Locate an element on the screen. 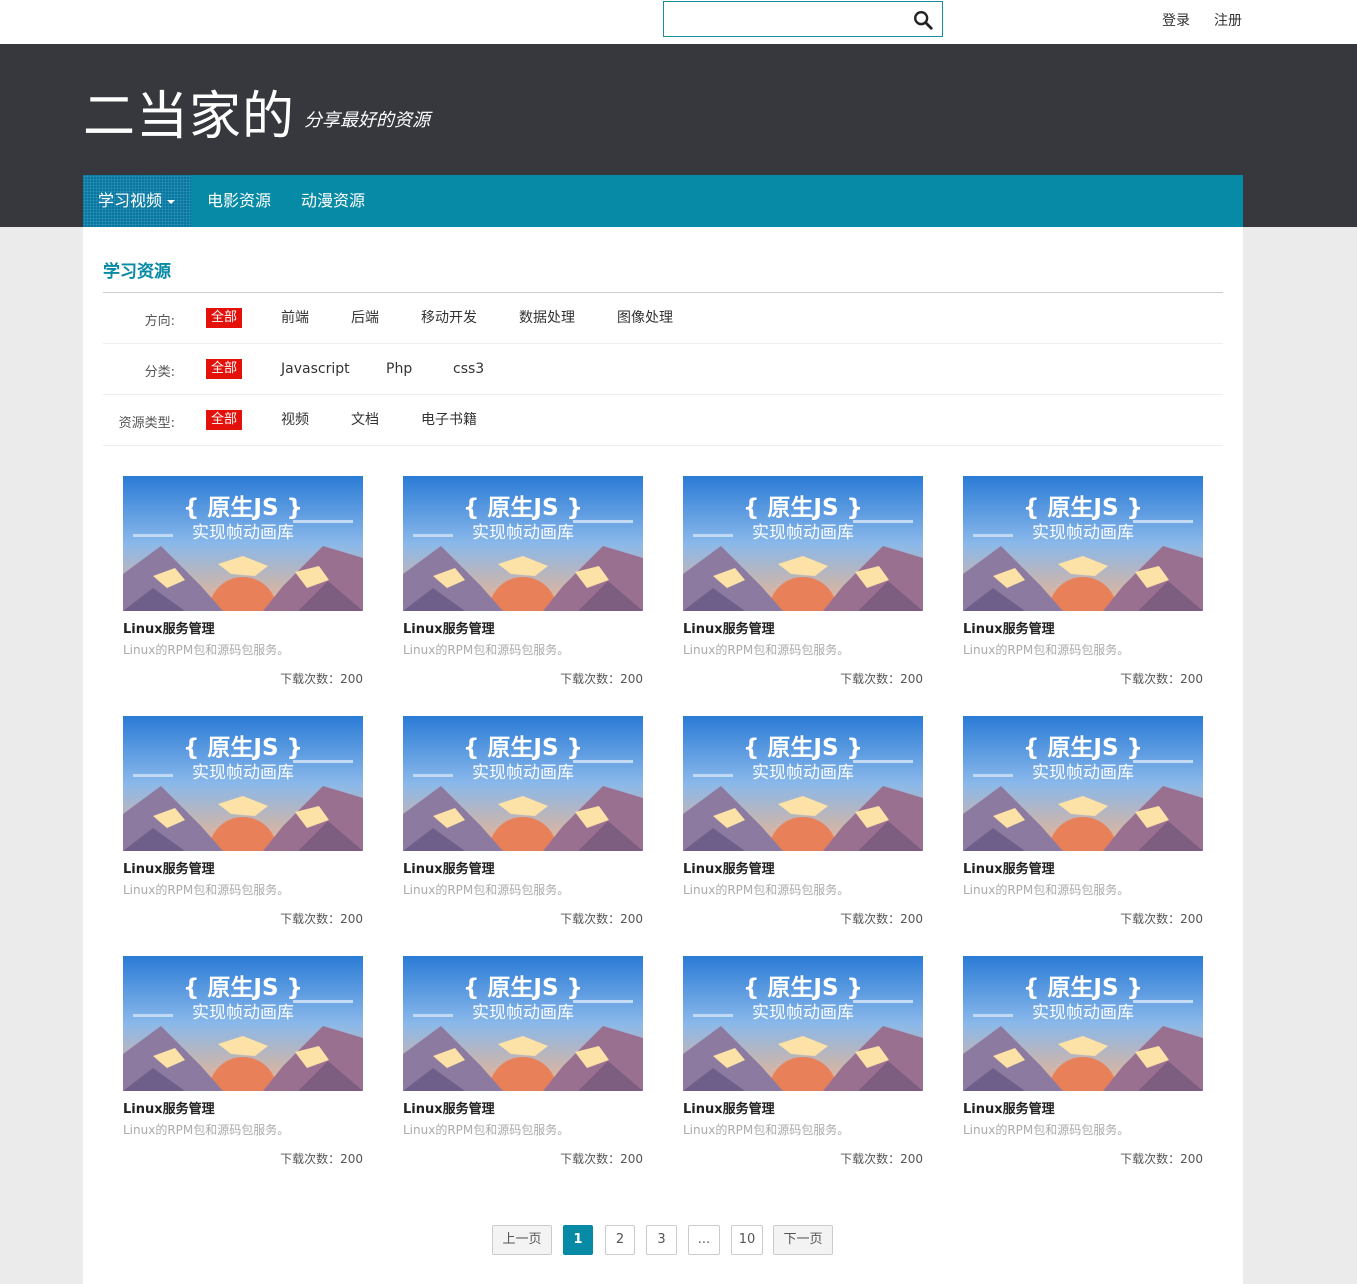 Image resolution: width=1357 pixels, height=1284 pixels. site-title: 二当家的 is located at coordinates (189, 111).